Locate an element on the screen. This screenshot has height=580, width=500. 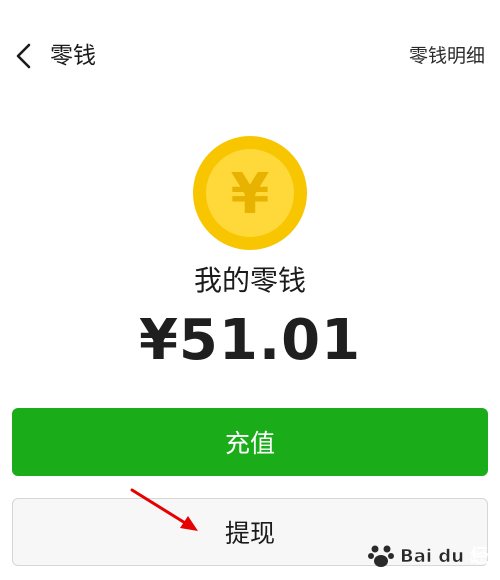
watermark-text: Bai du 经验 is located at coordinates (446, 556).